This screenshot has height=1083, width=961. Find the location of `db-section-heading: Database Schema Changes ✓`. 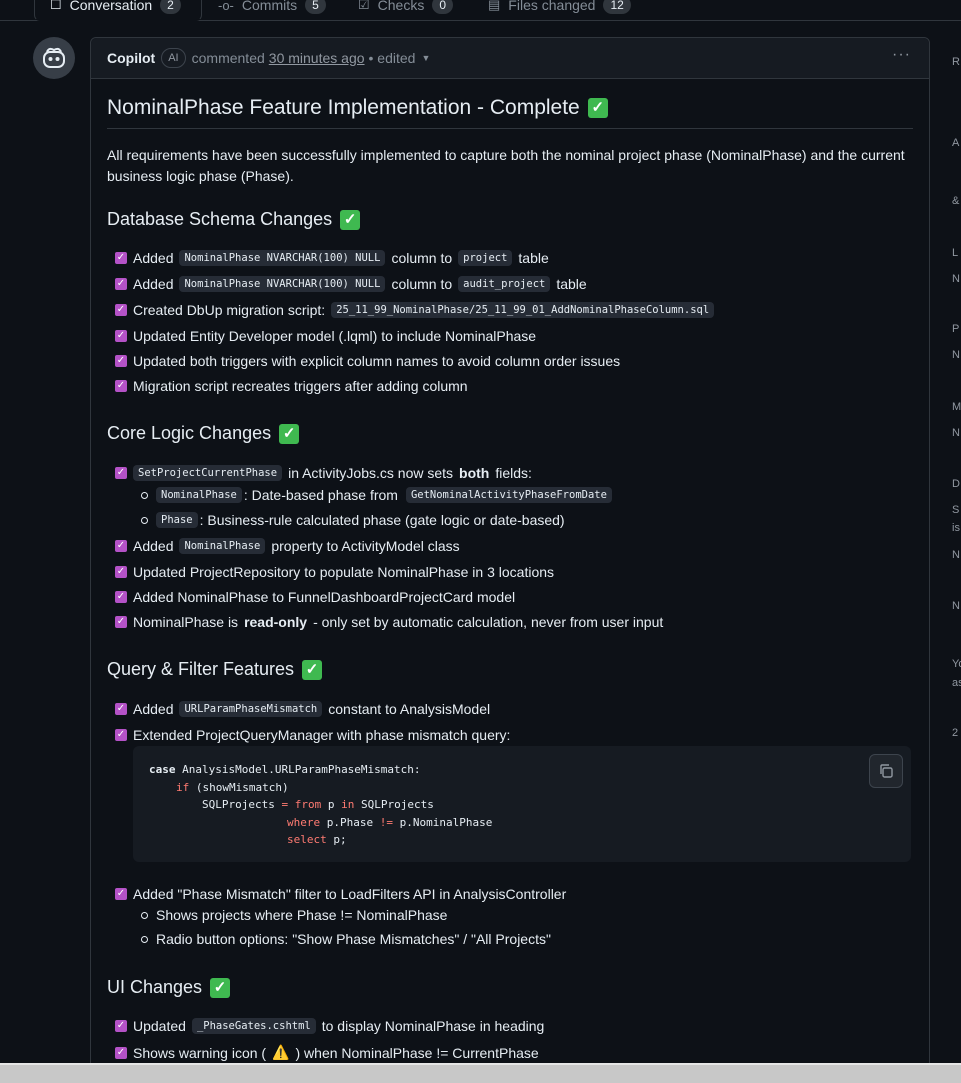

db-section-heading: Database Schema Changes ✓ is located at coordinates (234, 219).